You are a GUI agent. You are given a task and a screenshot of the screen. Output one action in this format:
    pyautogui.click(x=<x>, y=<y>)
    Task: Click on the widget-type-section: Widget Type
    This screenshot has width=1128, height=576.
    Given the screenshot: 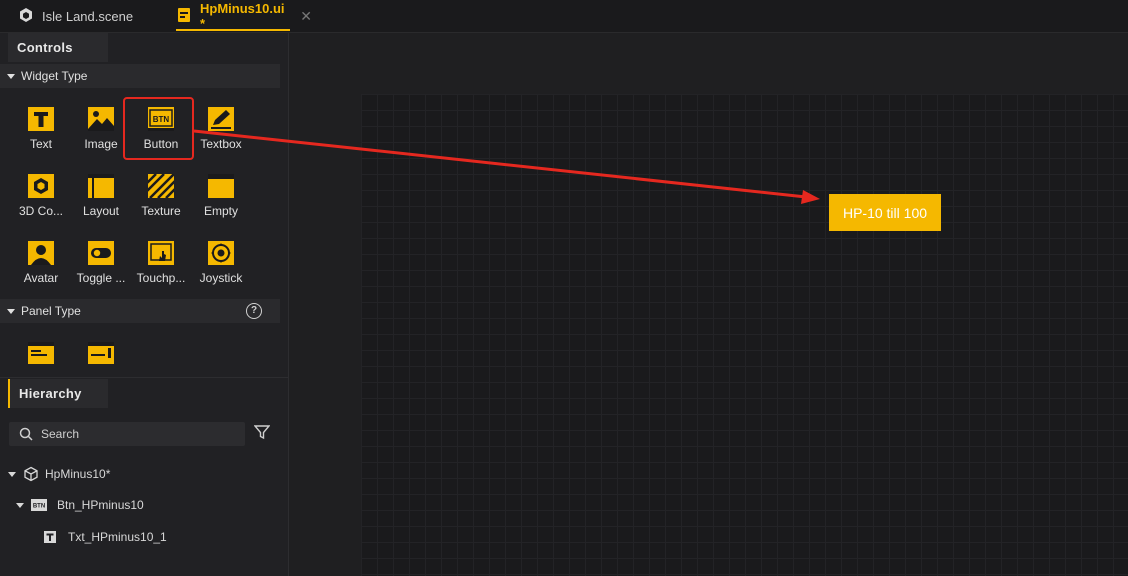 What is the action you would take?
    pyautogui.click(x=140, y=76)
    